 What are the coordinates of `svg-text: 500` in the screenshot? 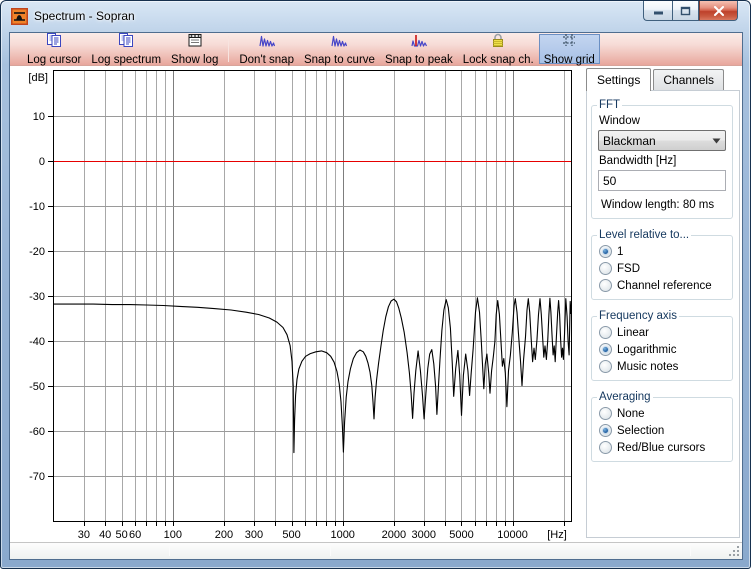 It's located at (291, 535).